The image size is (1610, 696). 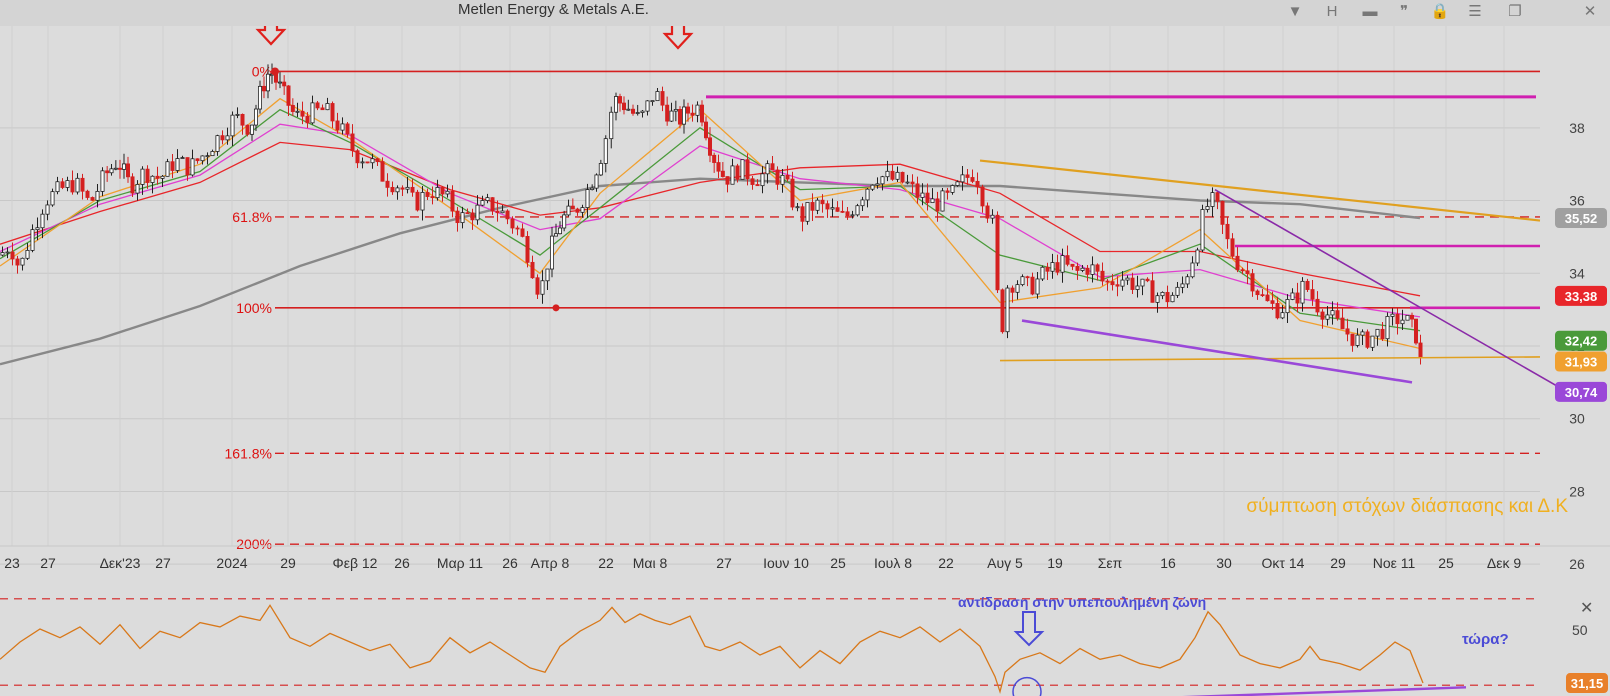 What do you see at coordinates (254, 544) in the screenshot?
I see `fib-label-4: 200%` at bounding box center [254, 544].